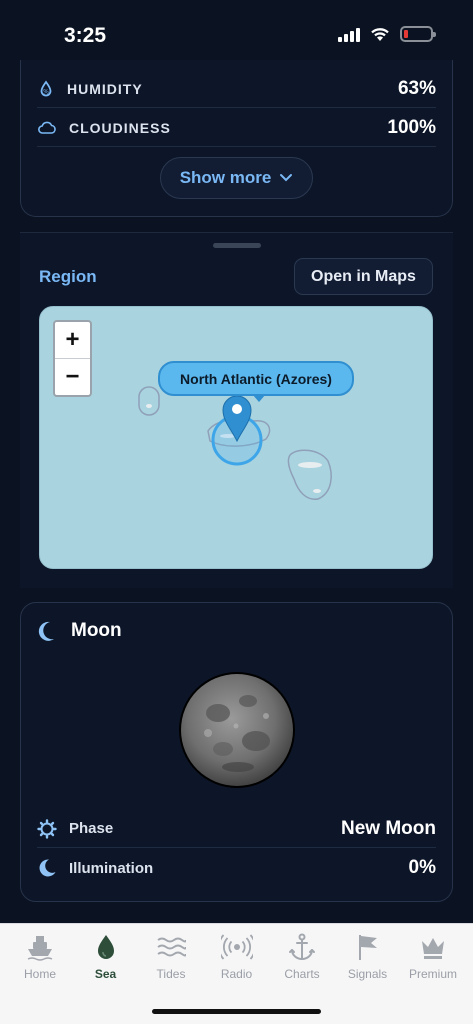 The width and height of the screenshot is (473, 1024). I want to click on droplet-icon: %, so click(46, 87).